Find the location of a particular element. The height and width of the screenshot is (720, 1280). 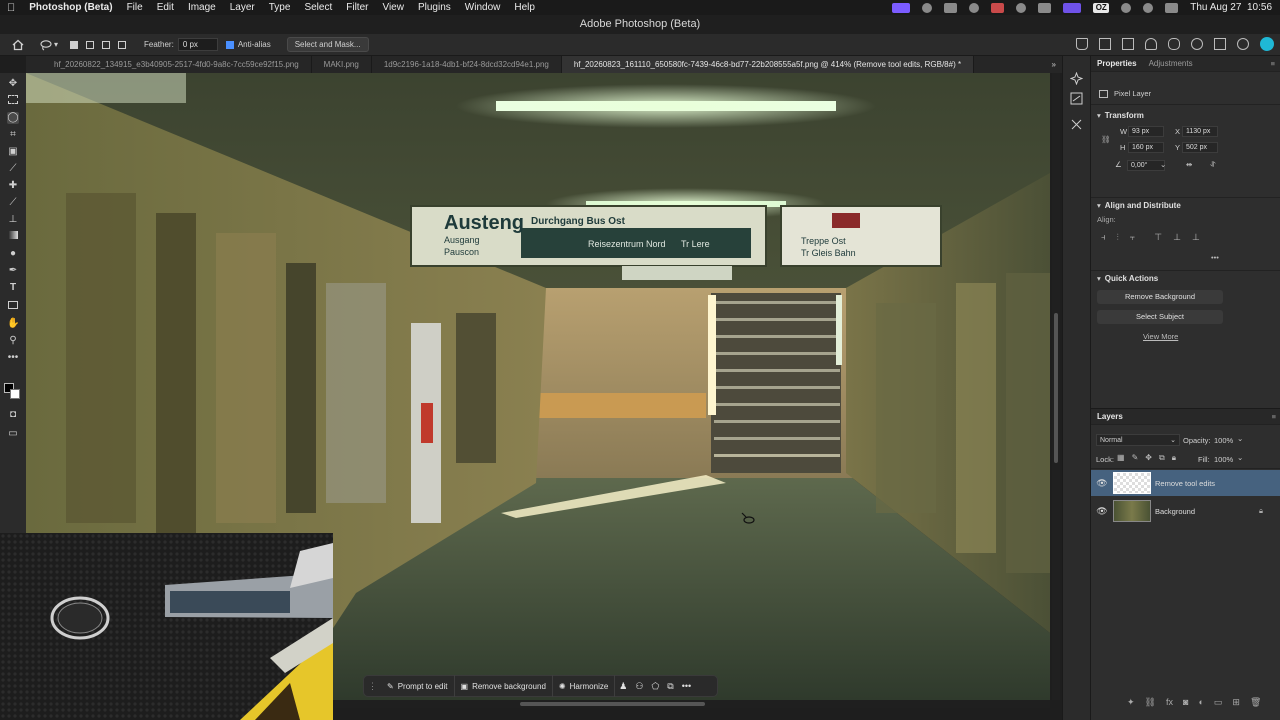

screen-recorder-icon is located at coordinates (901, 7).